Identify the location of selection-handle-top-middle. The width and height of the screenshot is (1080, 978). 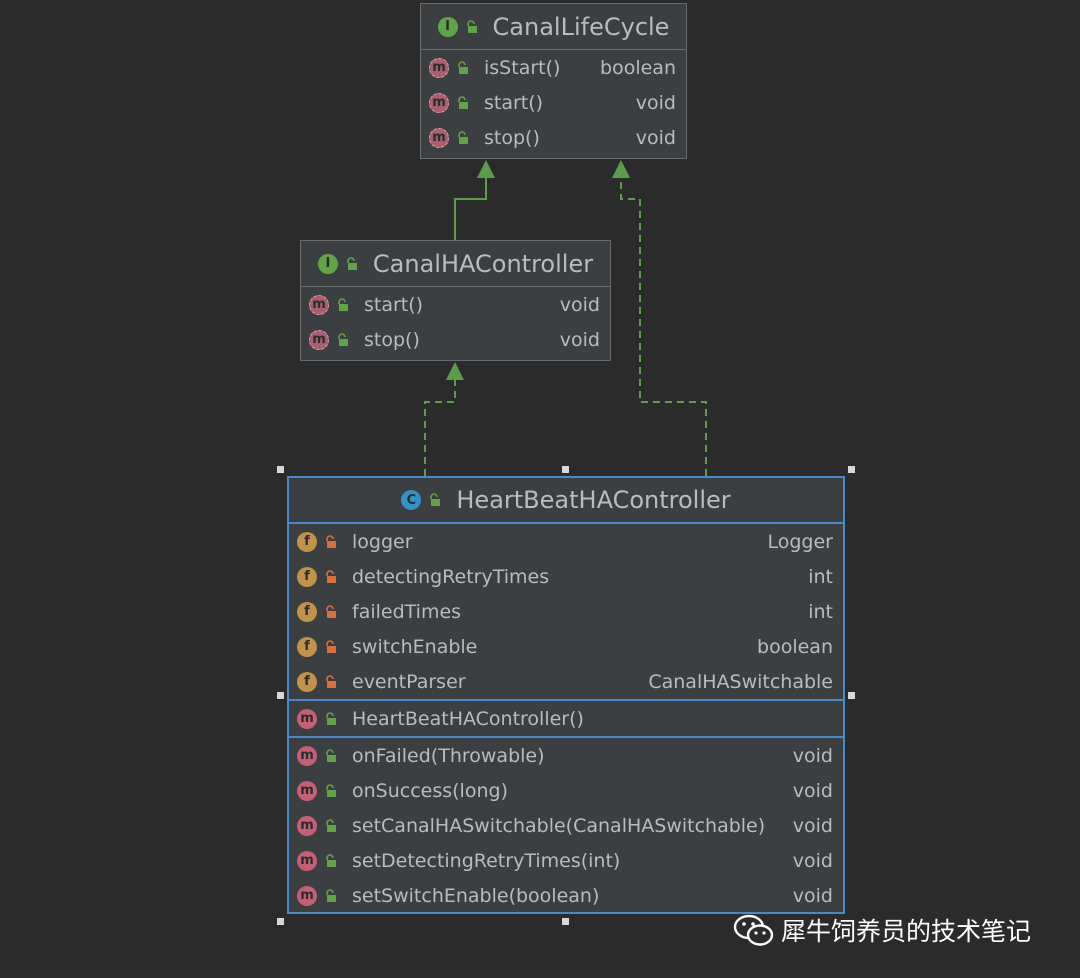
(565, 469).